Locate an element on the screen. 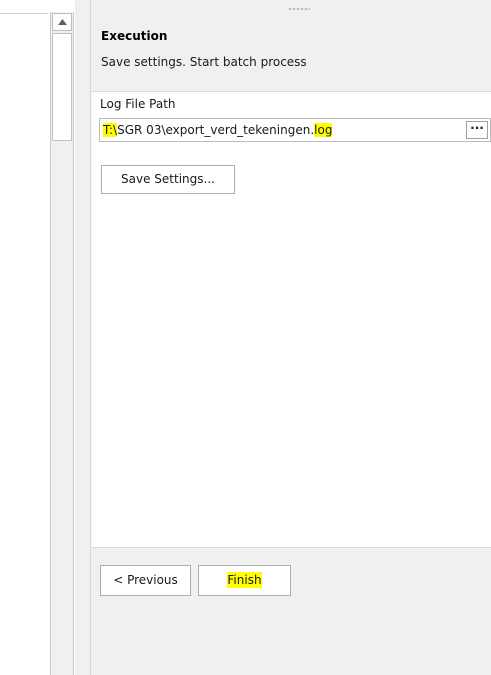 This screenshot has height=675, width=491. log-file-path-label: Log File Path is located at coordinates (138, 104).